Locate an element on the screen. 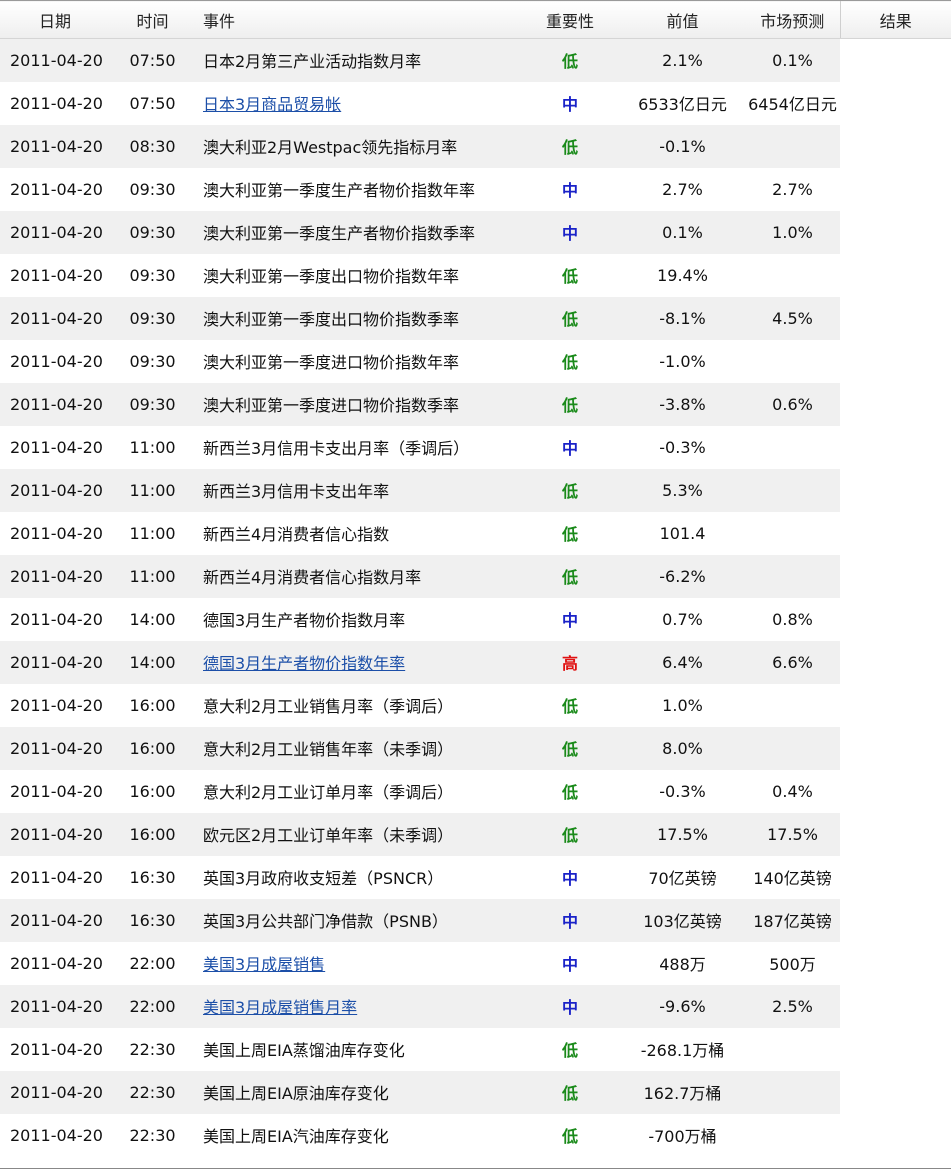  event-text: 澳大利亚第一季度出口物价指数年率 is located at coordinates (331, 276).